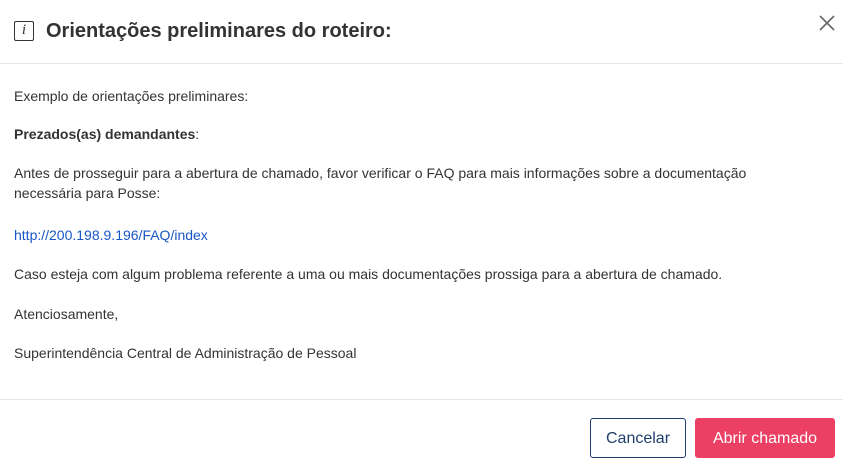 This screenshot has height=469, width=843. Describe the element at coordinates (421, 32) in the screenshot. I see `dialog-header: i Orientações preliminares do roteiro:` at that location.